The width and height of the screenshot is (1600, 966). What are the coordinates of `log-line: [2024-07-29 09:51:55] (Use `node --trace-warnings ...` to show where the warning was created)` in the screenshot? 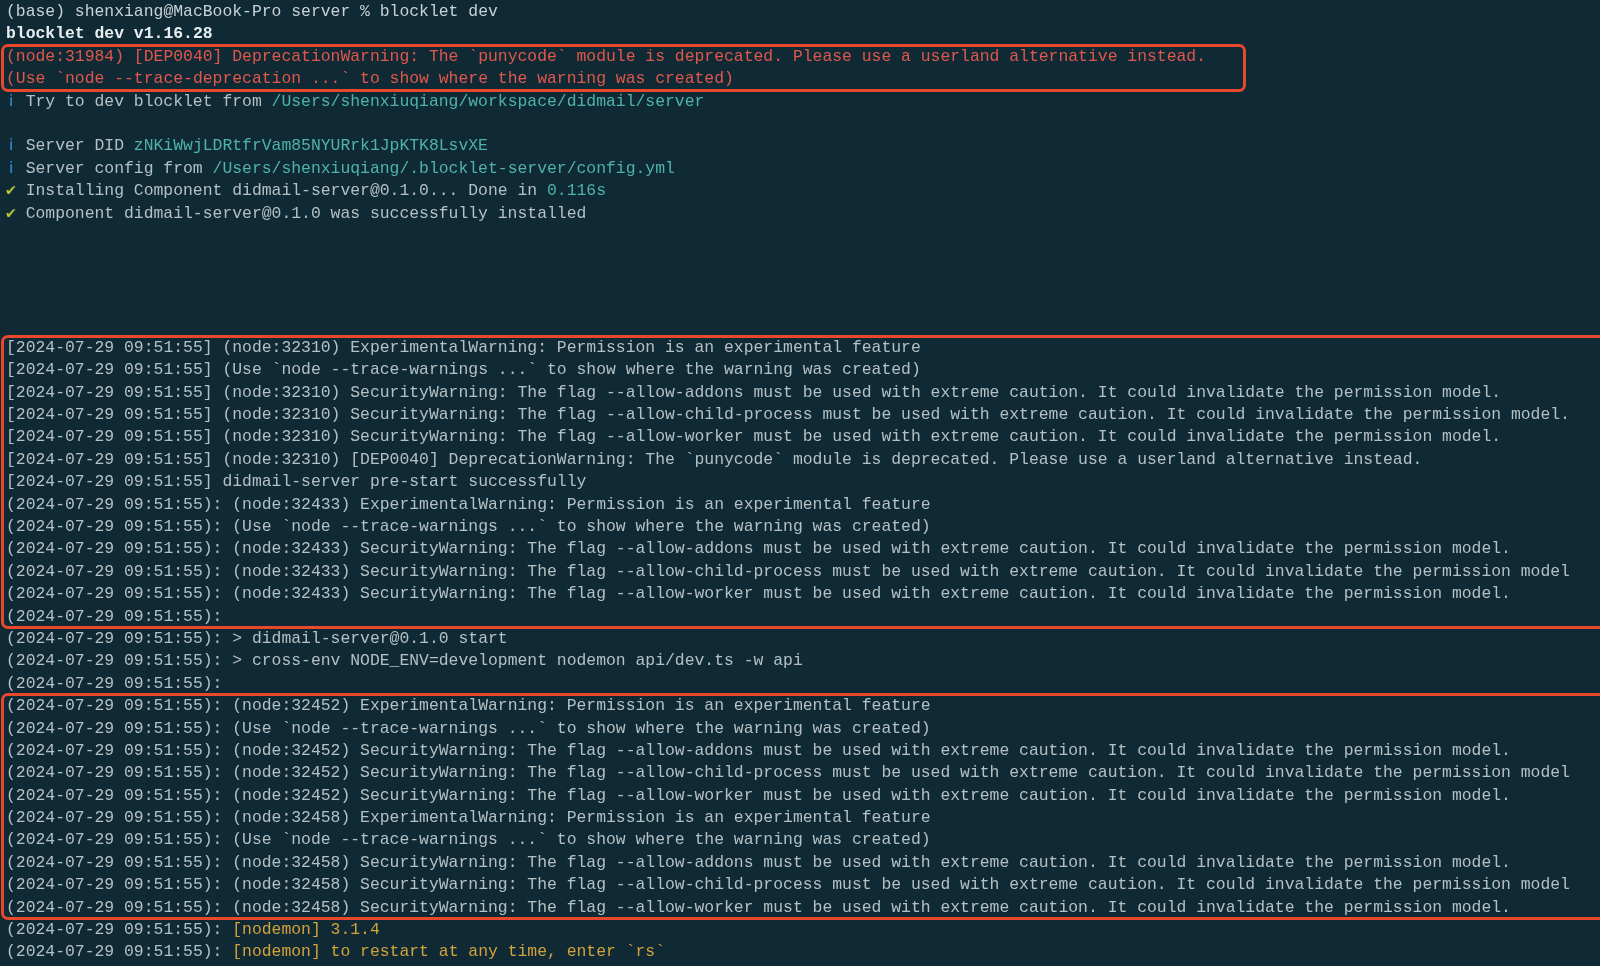 It's located at (463, 370).